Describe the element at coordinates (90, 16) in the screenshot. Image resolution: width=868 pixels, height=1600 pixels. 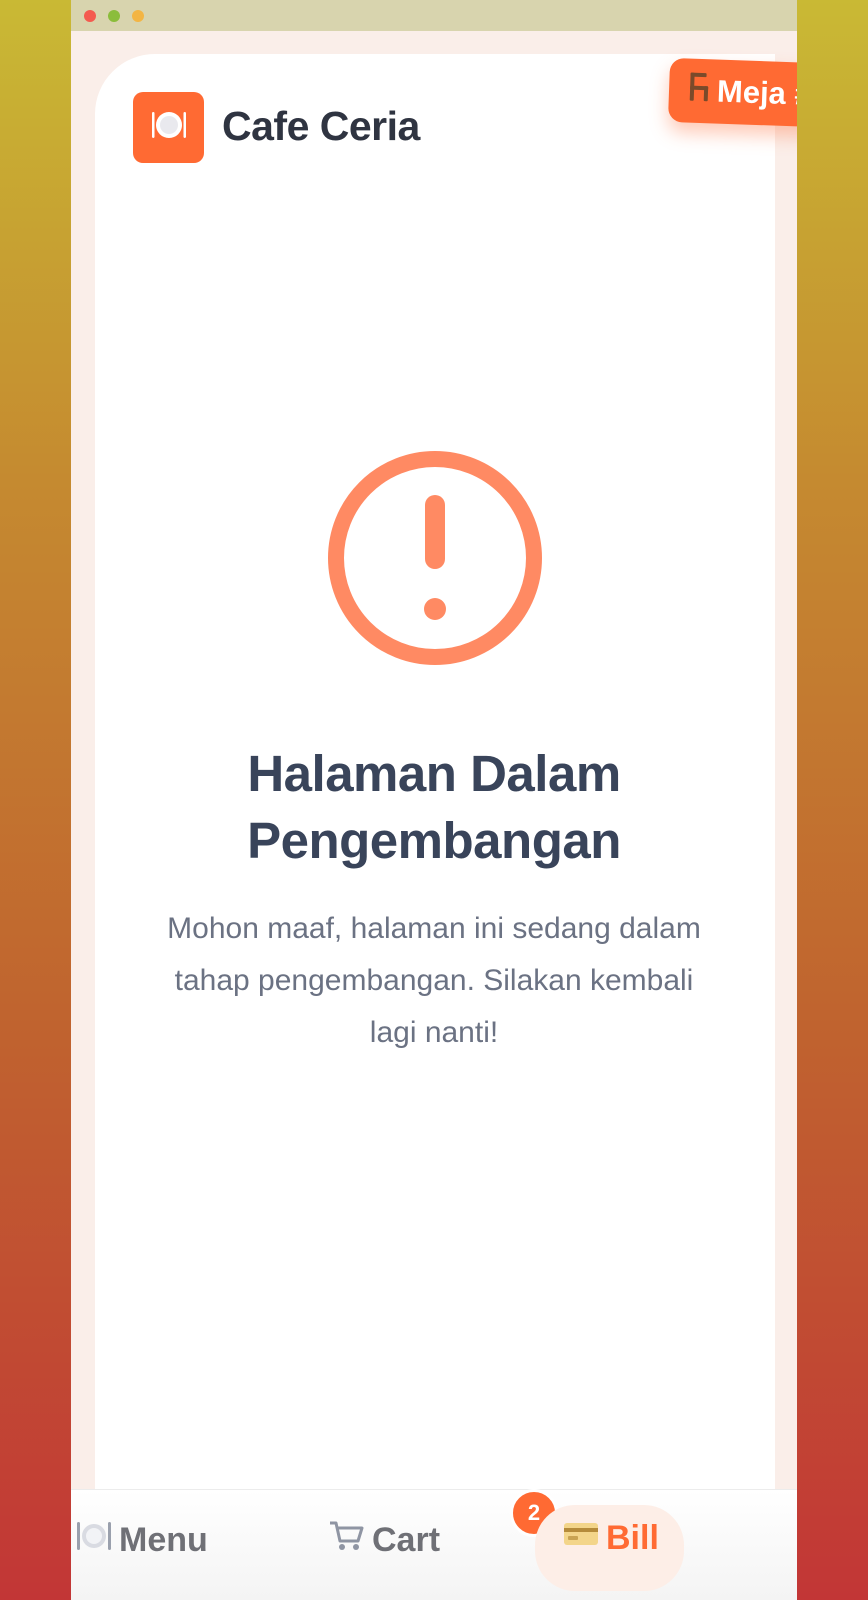
I see `close-window-button` at that location.